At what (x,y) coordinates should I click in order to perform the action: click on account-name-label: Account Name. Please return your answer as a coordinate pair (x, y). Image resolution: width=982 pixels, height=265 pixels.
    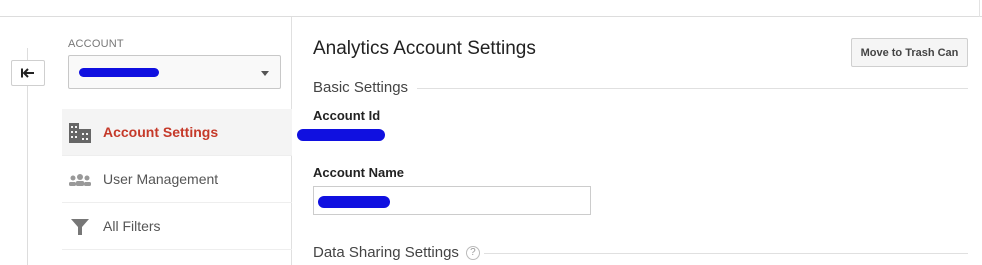
    Looking at the image, I should click on (359, 172).